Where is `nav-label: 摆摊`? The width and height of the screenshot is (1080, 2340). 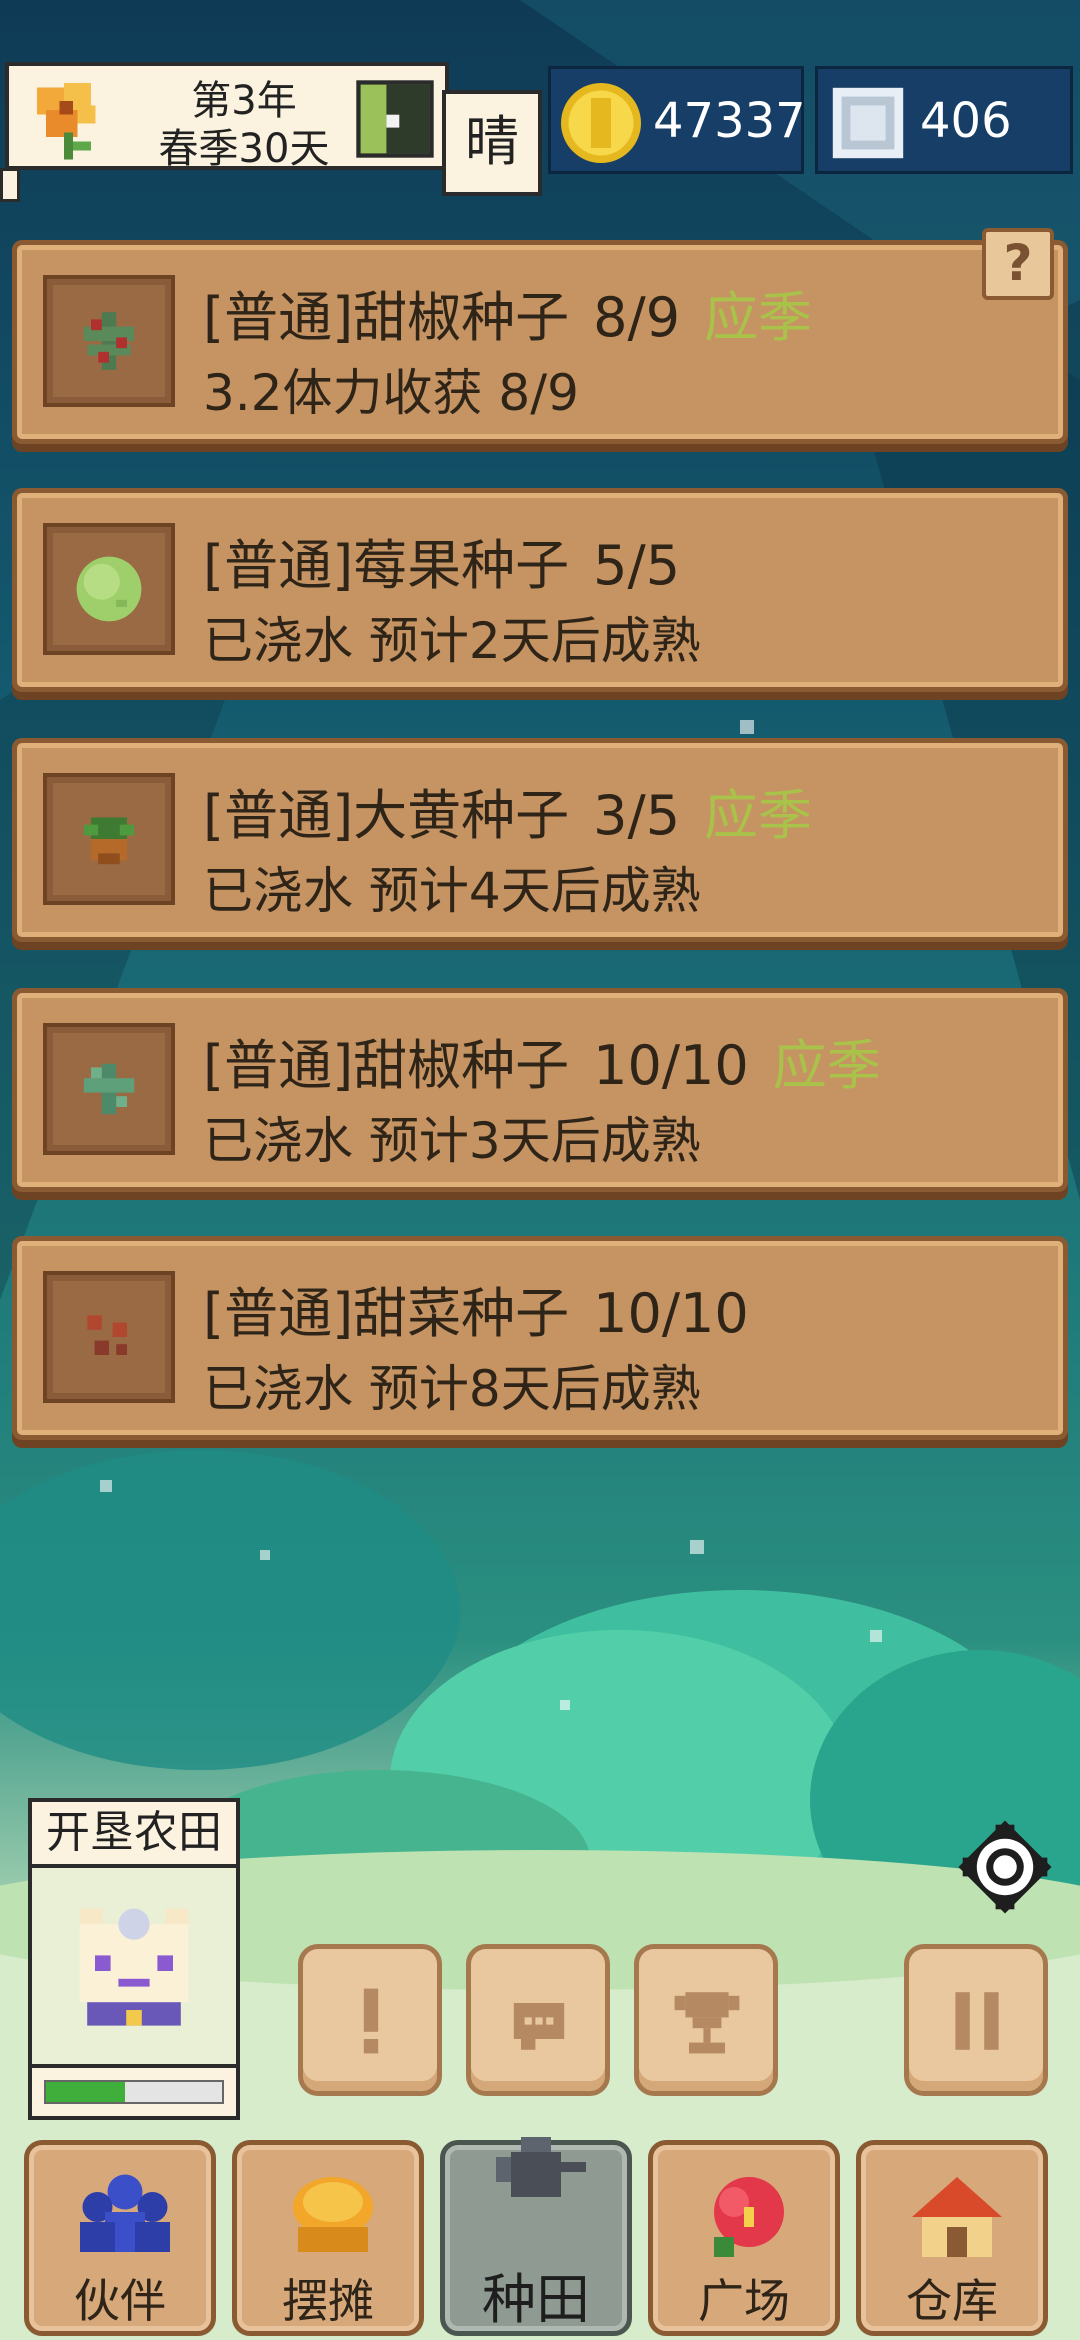 nav-label: 摆摊 is located at coordinates (328, 2301).